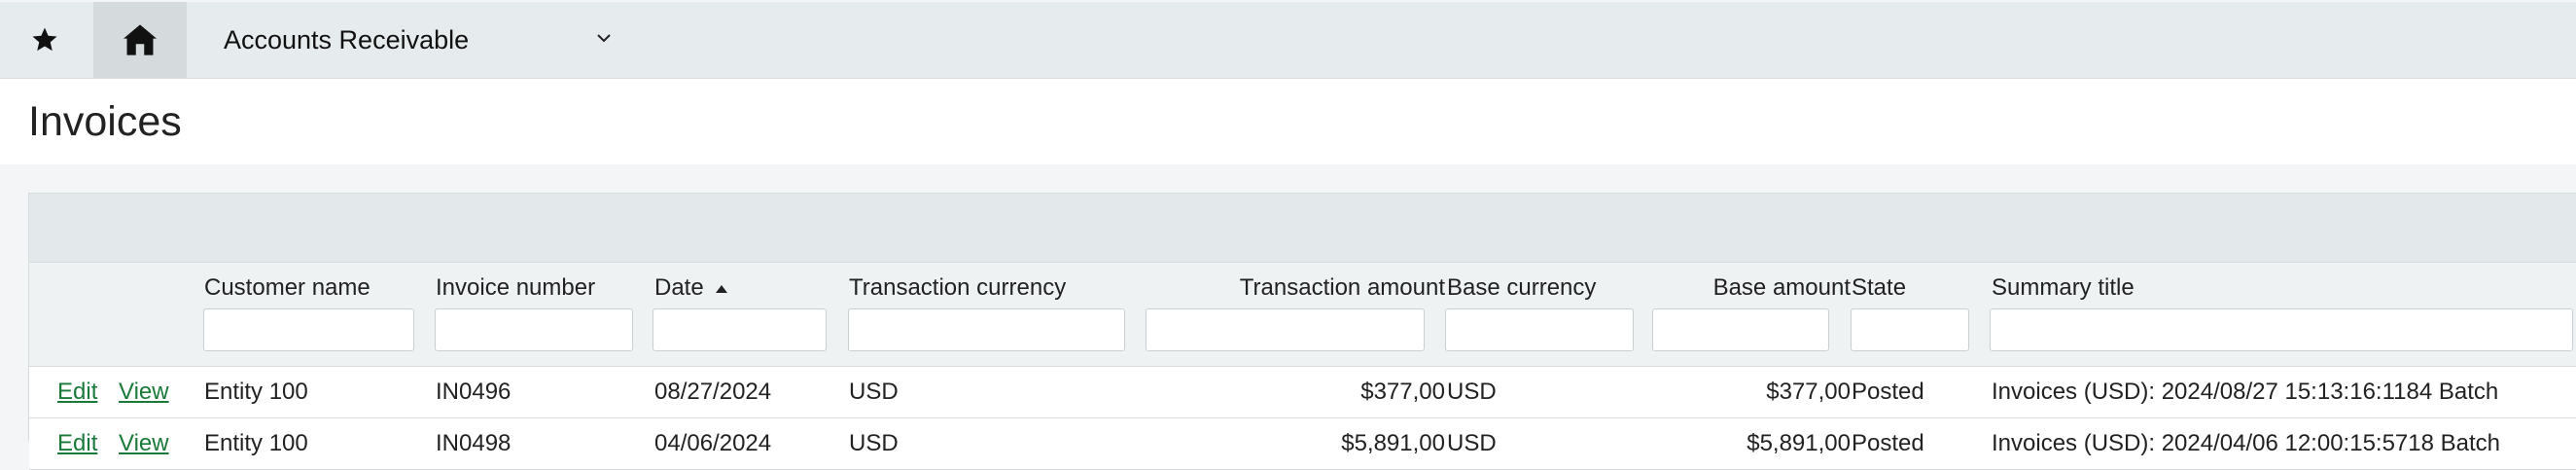 The height and width of the screenshot is (470, 2576). I want to click on cell-base-amount: $377,00, so click(1809, 392).